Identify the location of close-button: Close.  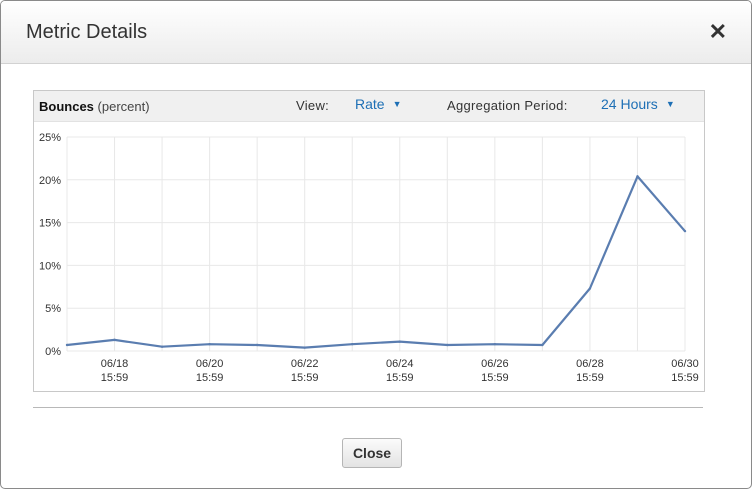
(372, 453).